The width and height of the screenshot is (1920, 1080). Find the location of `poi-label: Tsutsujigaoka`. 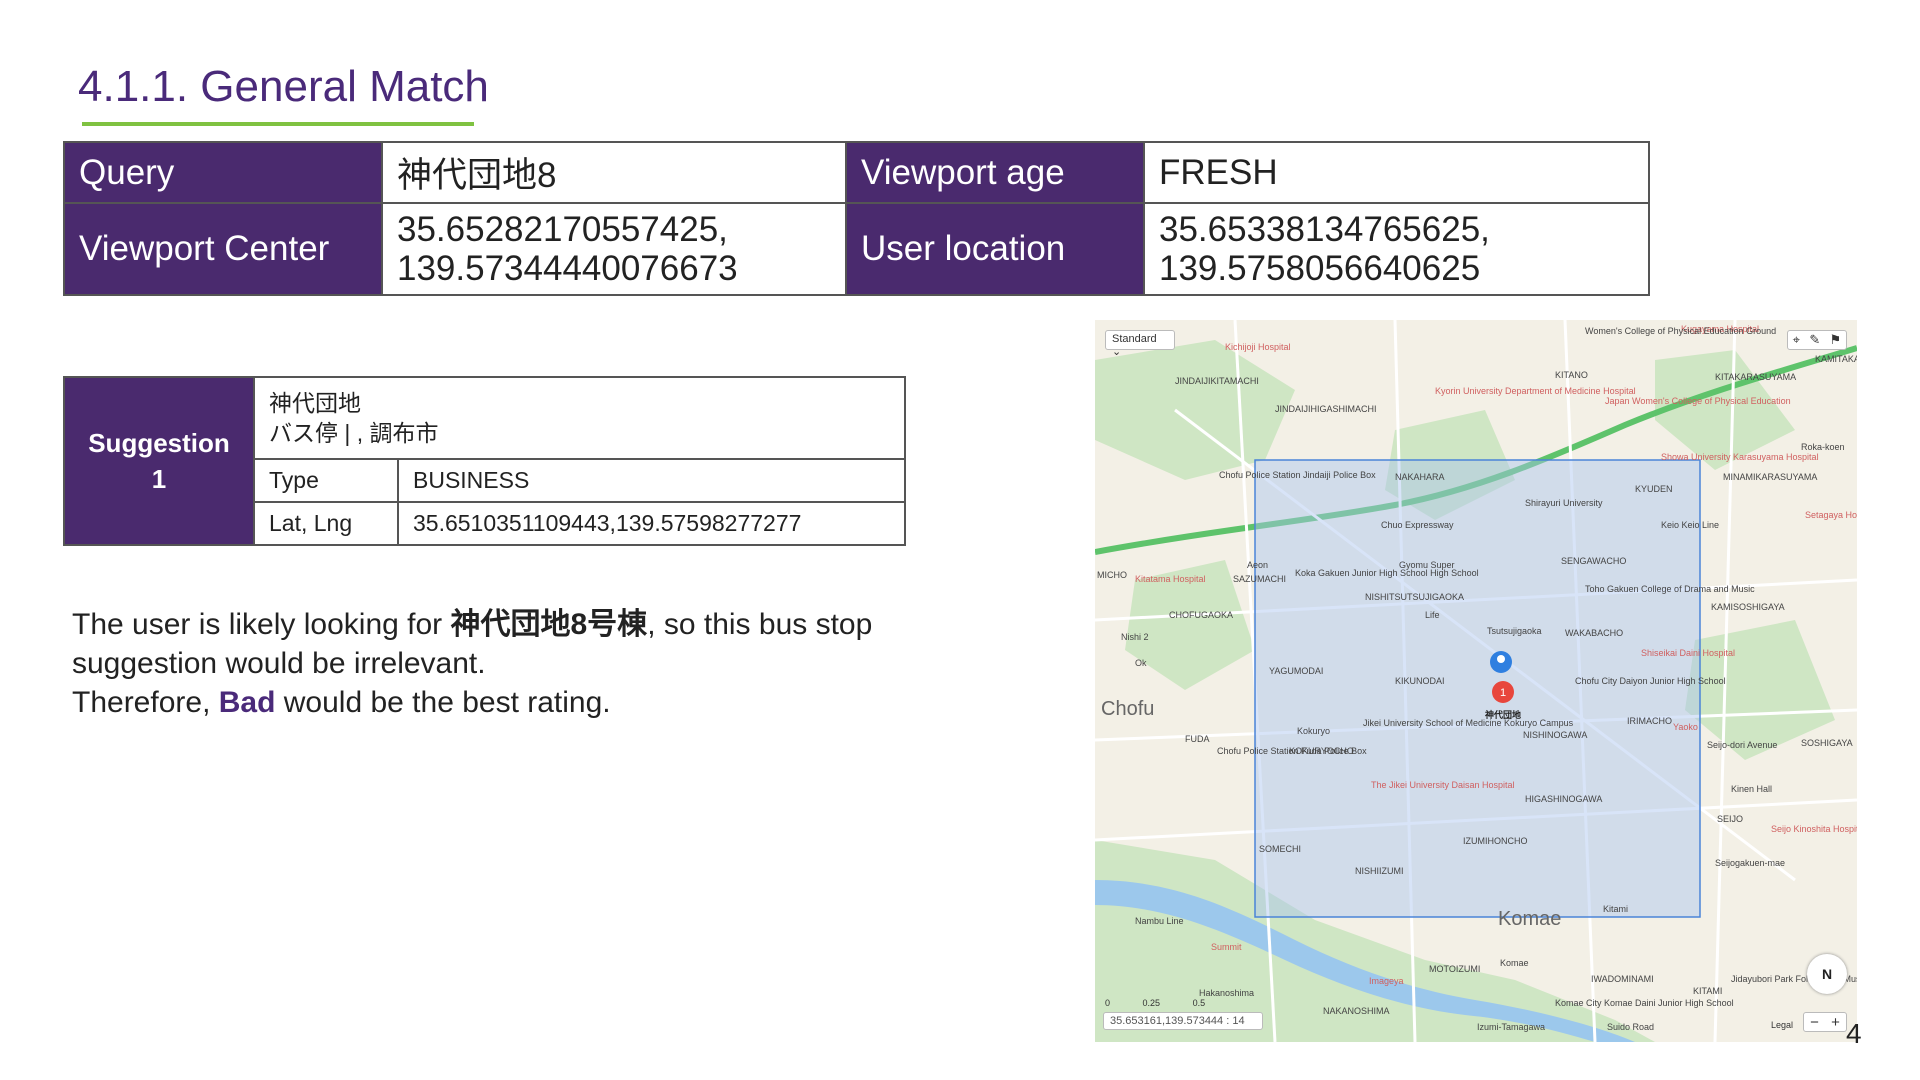

poi-label: Tsutsujigaoka is located at coordinates (1514, 631).